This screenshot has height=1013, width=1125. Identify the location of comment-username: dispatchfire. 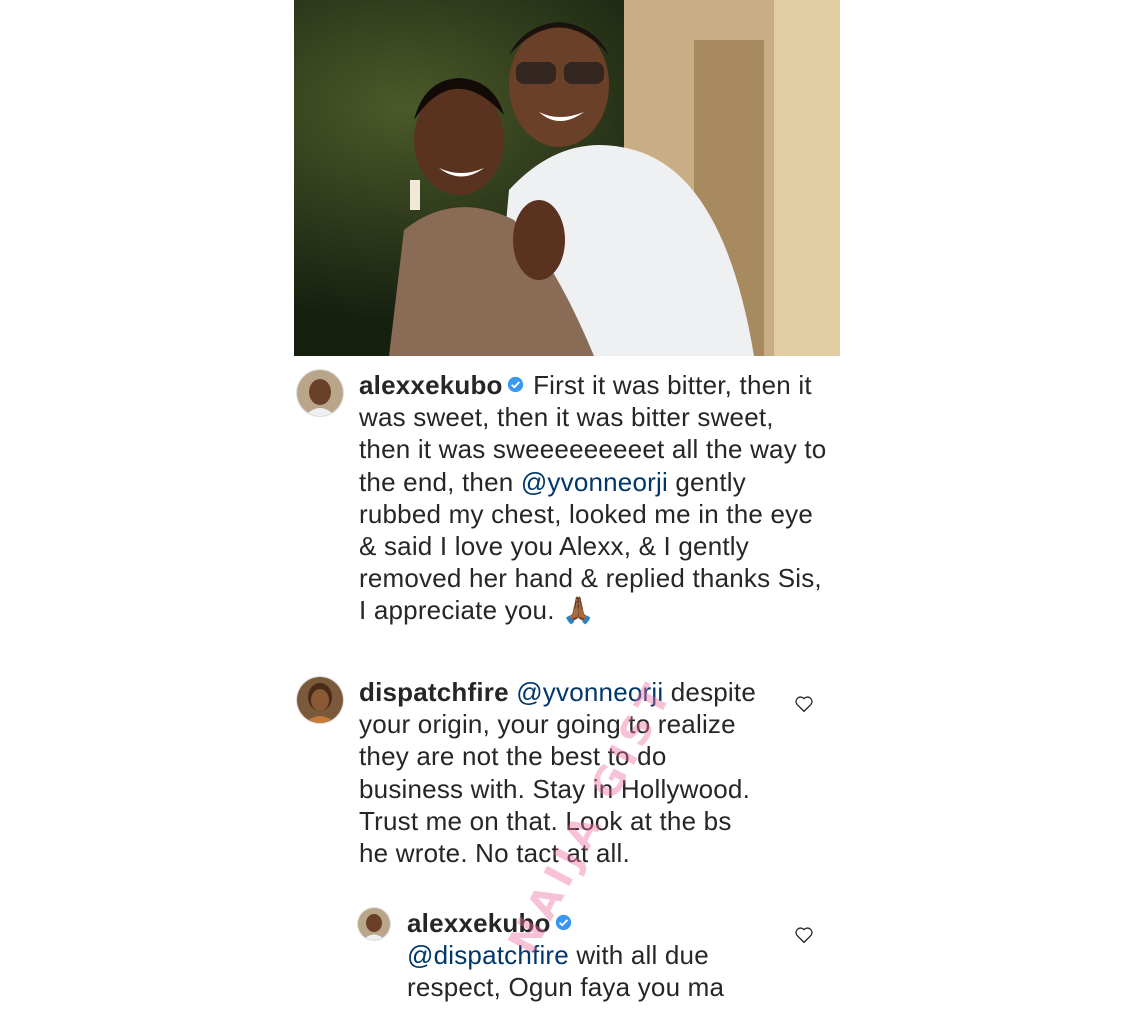
(434, 692).